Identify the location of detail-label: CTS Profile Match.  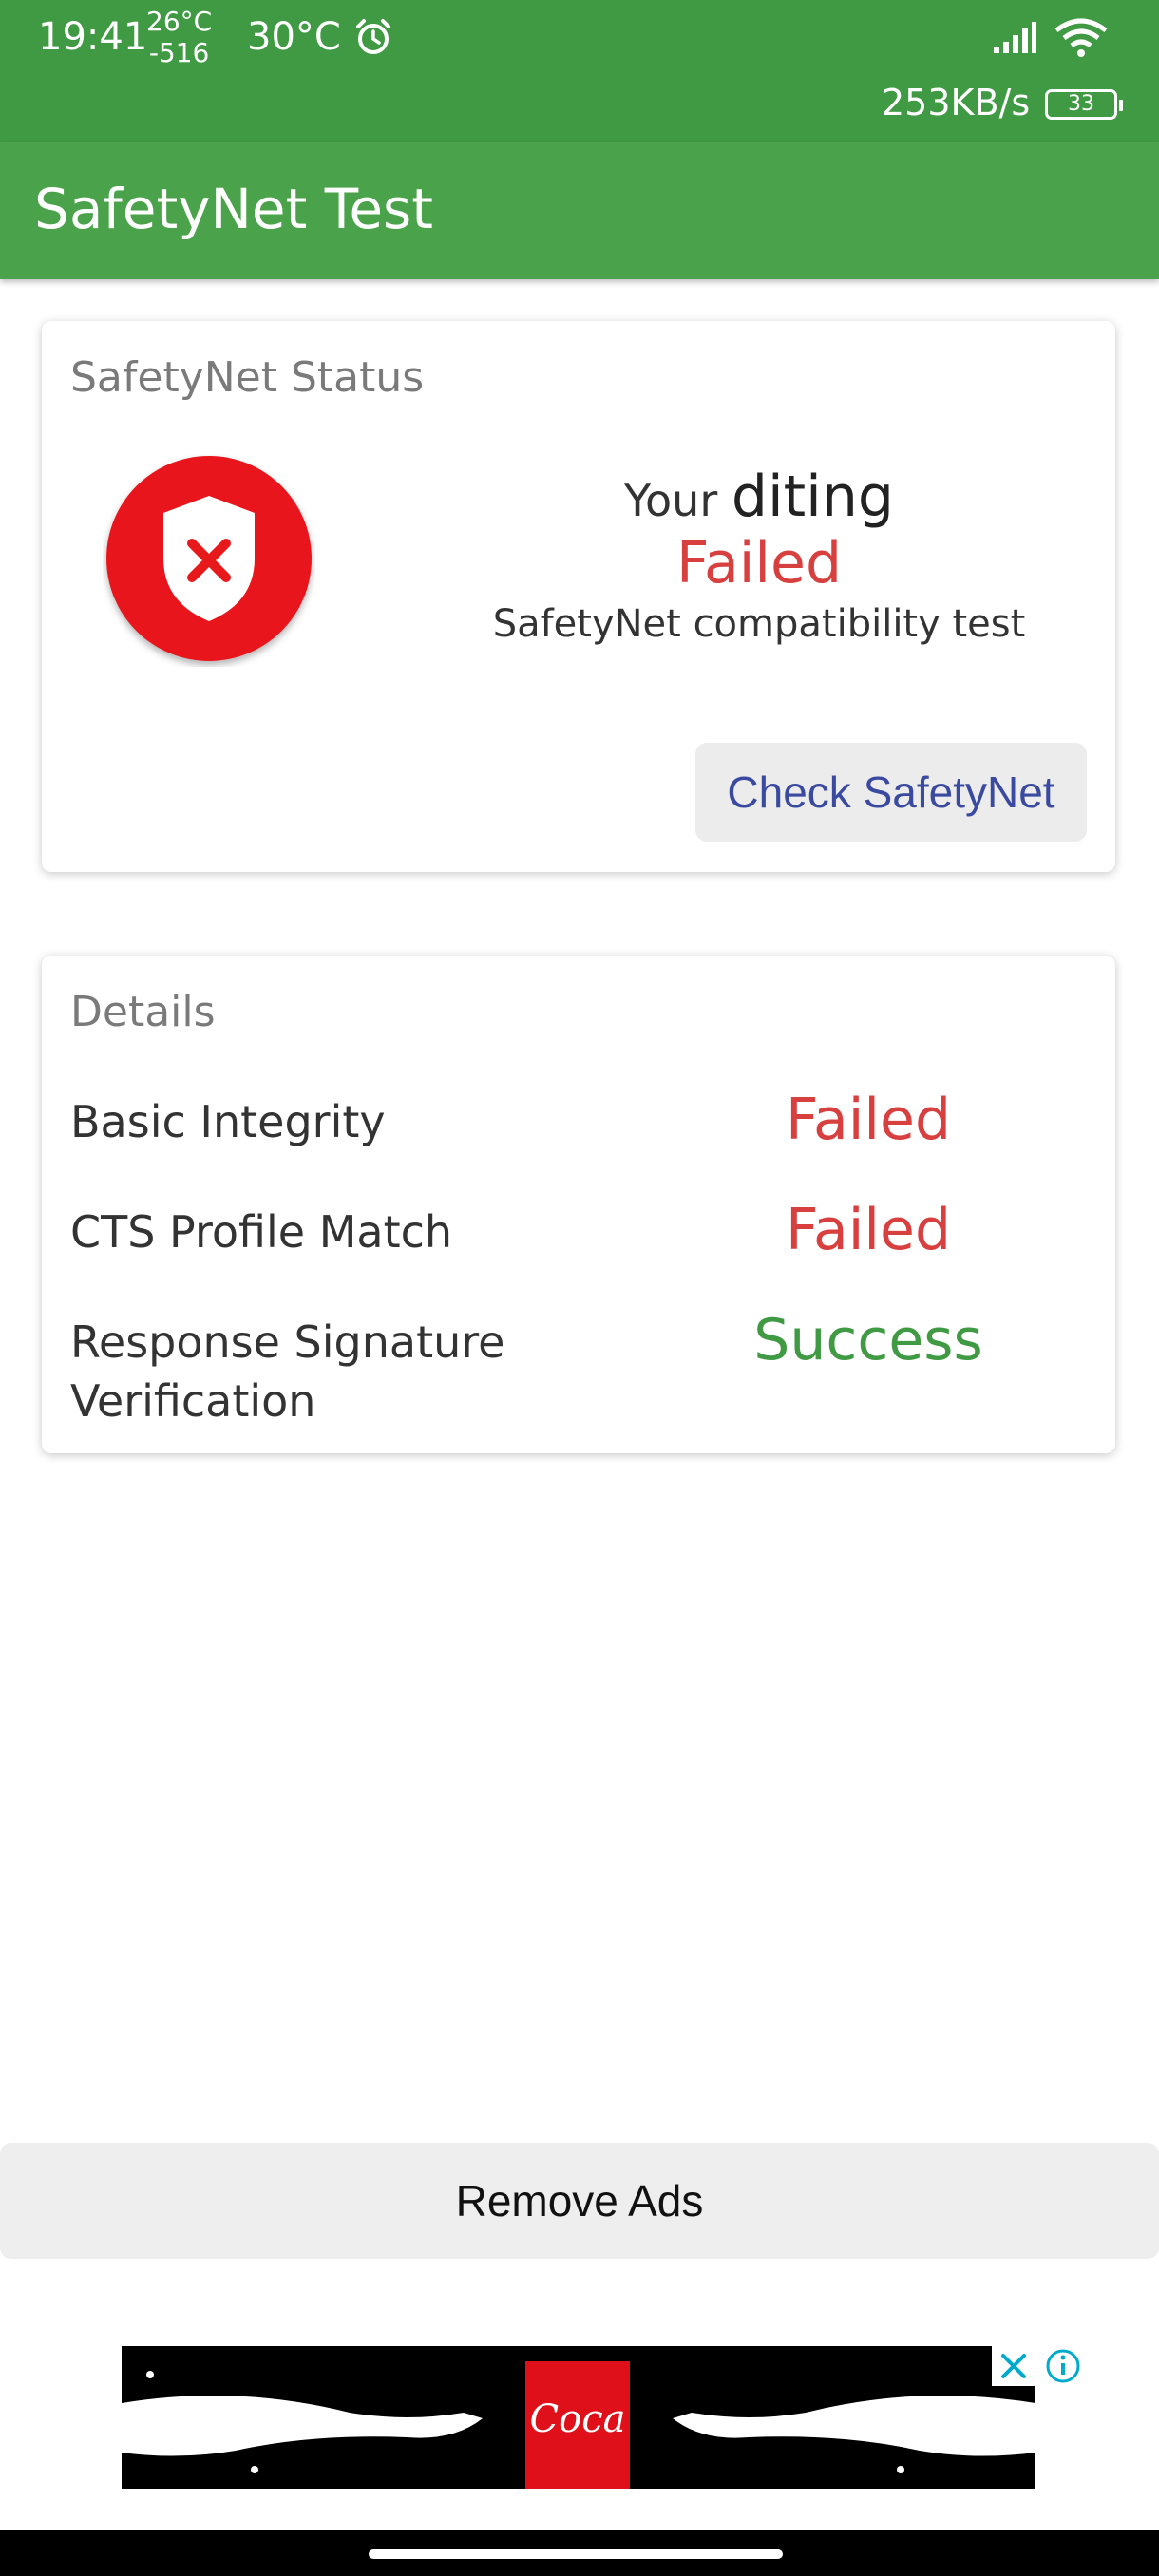
(261, 1232).